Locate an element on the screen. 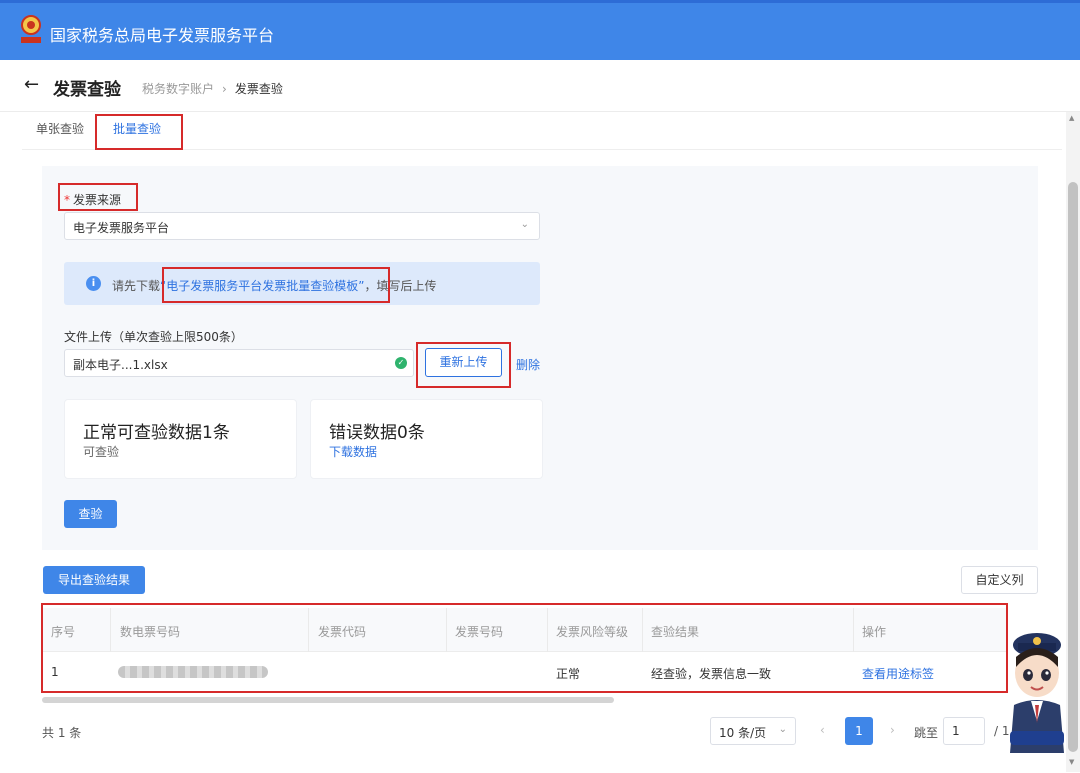  info-icon: i is located at coordinates (93, 283).